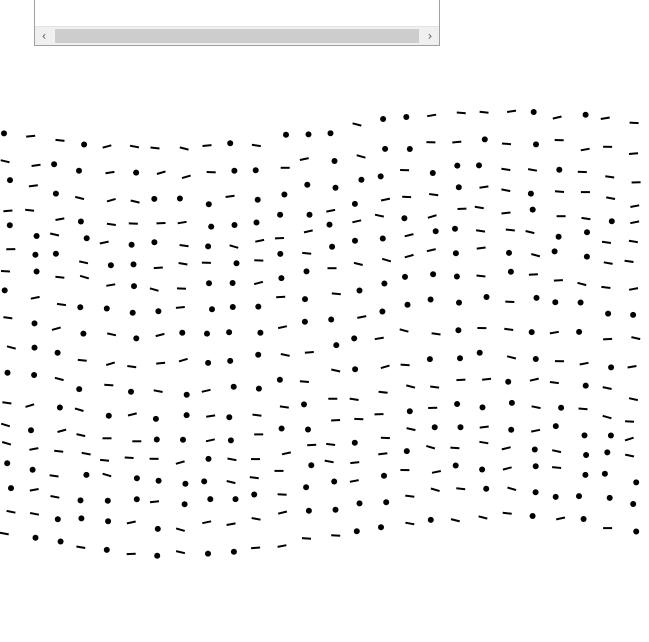  I want to click on chevron-left-icon: ‹, so click(44, 36).